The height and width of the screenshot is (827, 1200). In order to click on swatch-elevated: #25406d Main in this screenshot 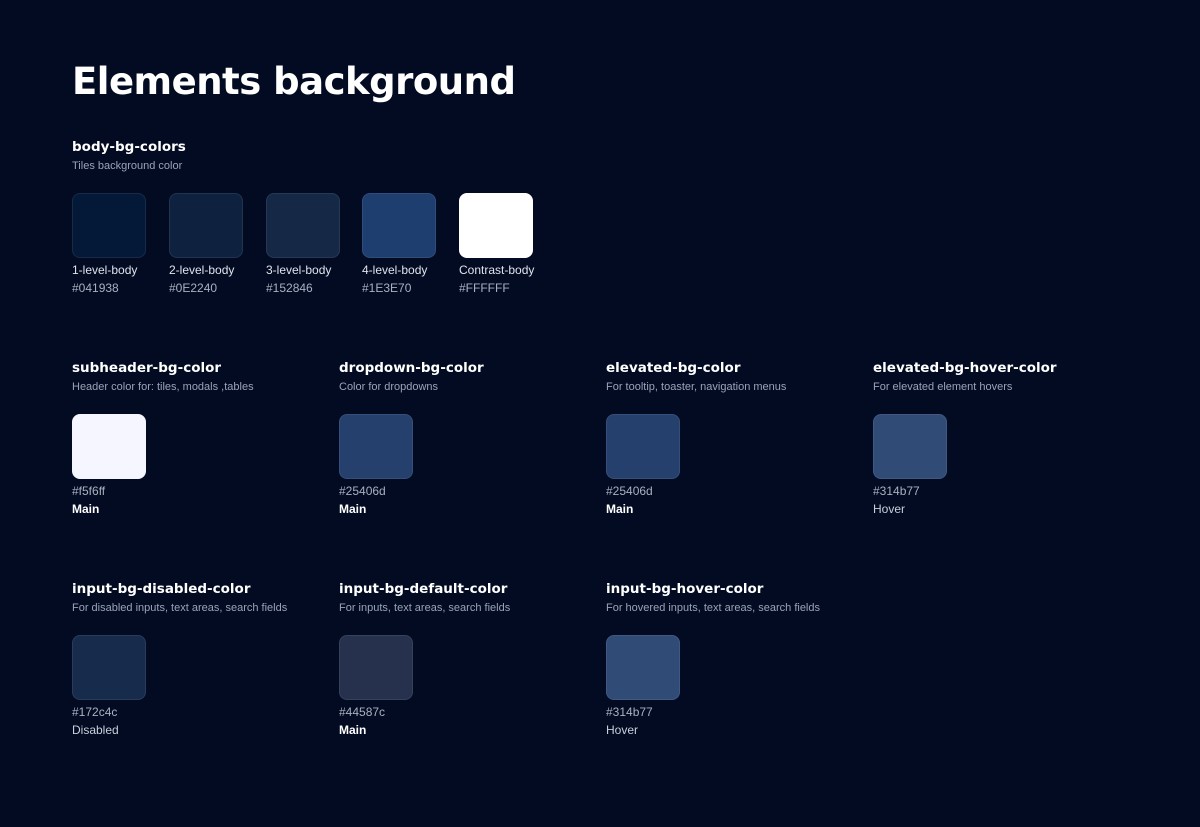, I will do `click(643, 465)`.